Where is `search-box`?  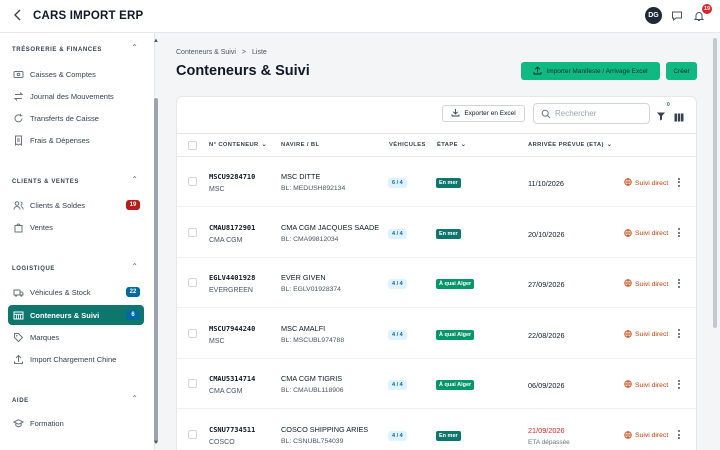 search-box is located at coordinates (591, 113).